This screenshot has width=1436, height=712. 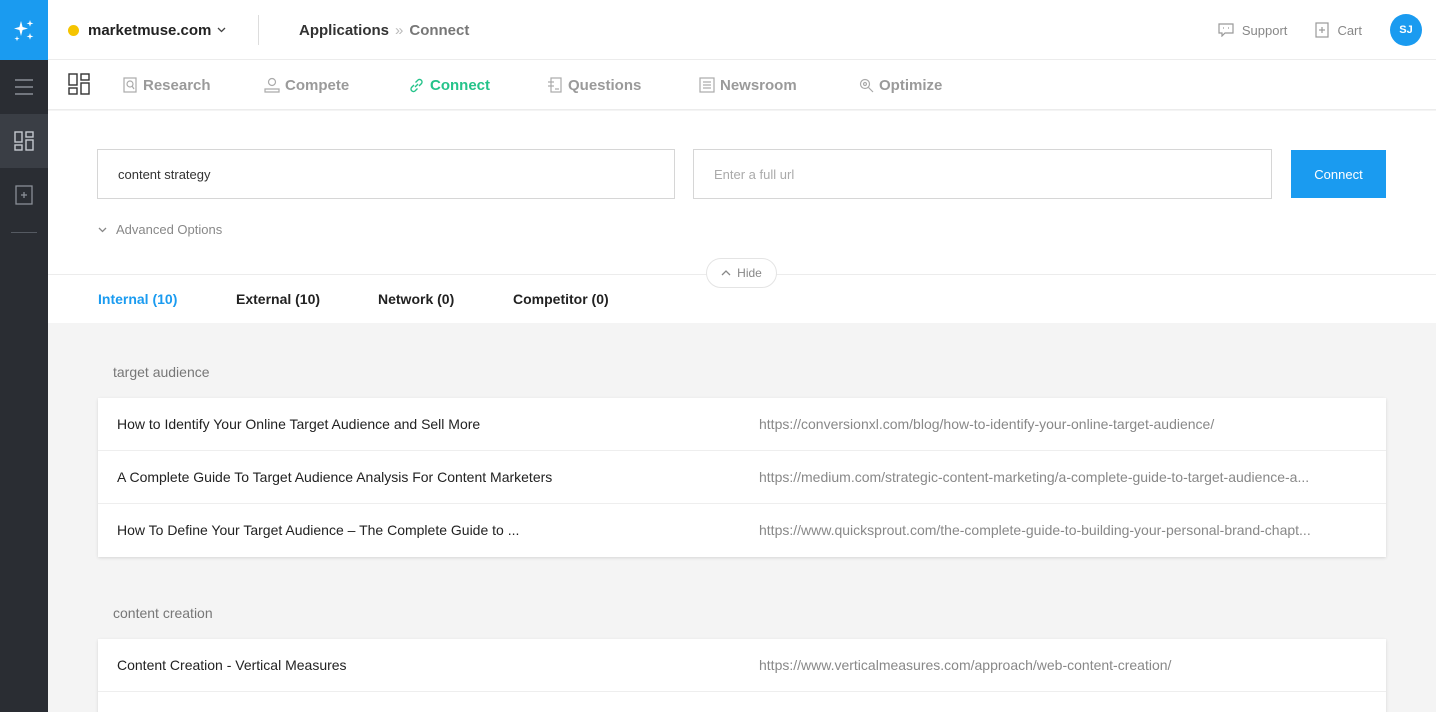 I want to click on sparkle-logo-icon, so click(x=24, y=31).